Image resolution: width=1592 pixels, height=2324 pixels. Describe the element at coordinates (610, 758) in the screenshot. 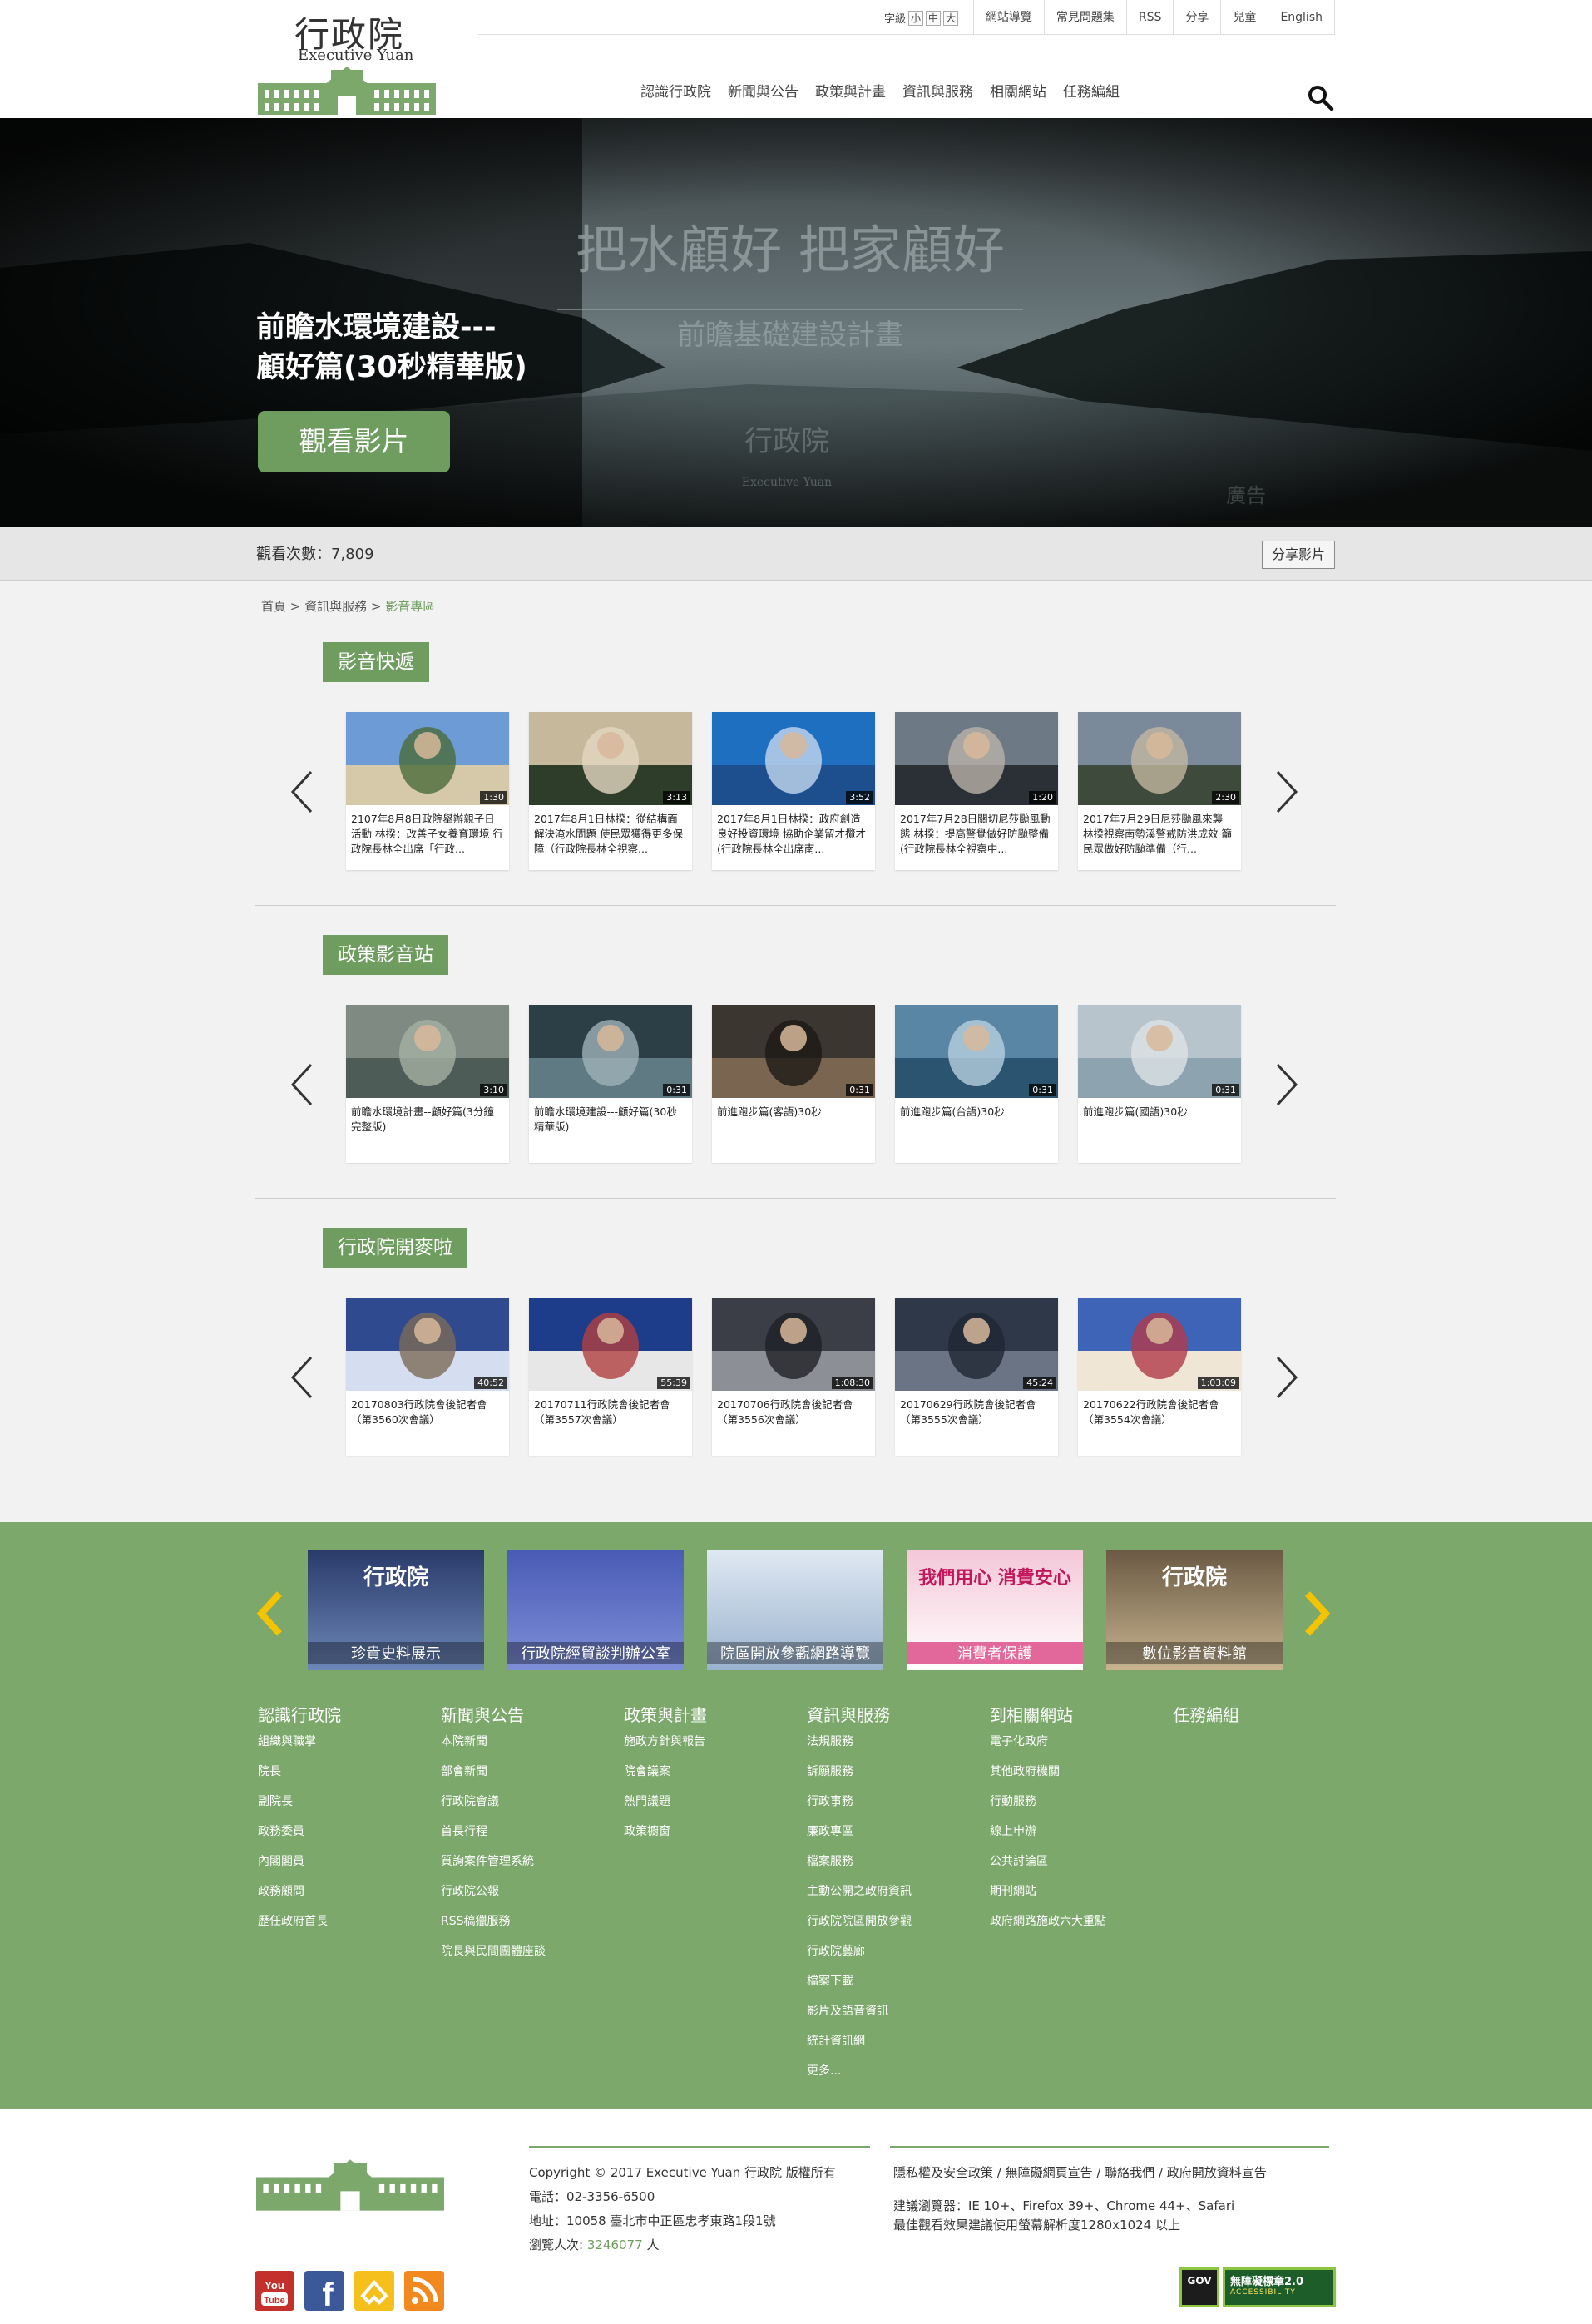

I see `video-thumbnail: 3:13` at that location.